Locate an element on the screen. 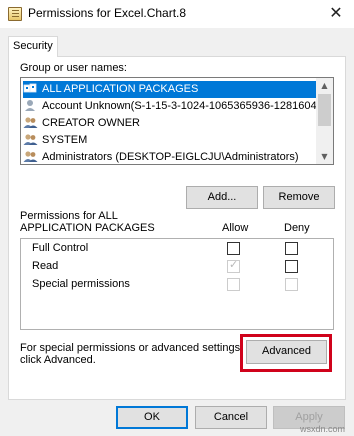 This screenshot has height=436, width=354. permission-row-label: Read is located at coordinates (45, 266).